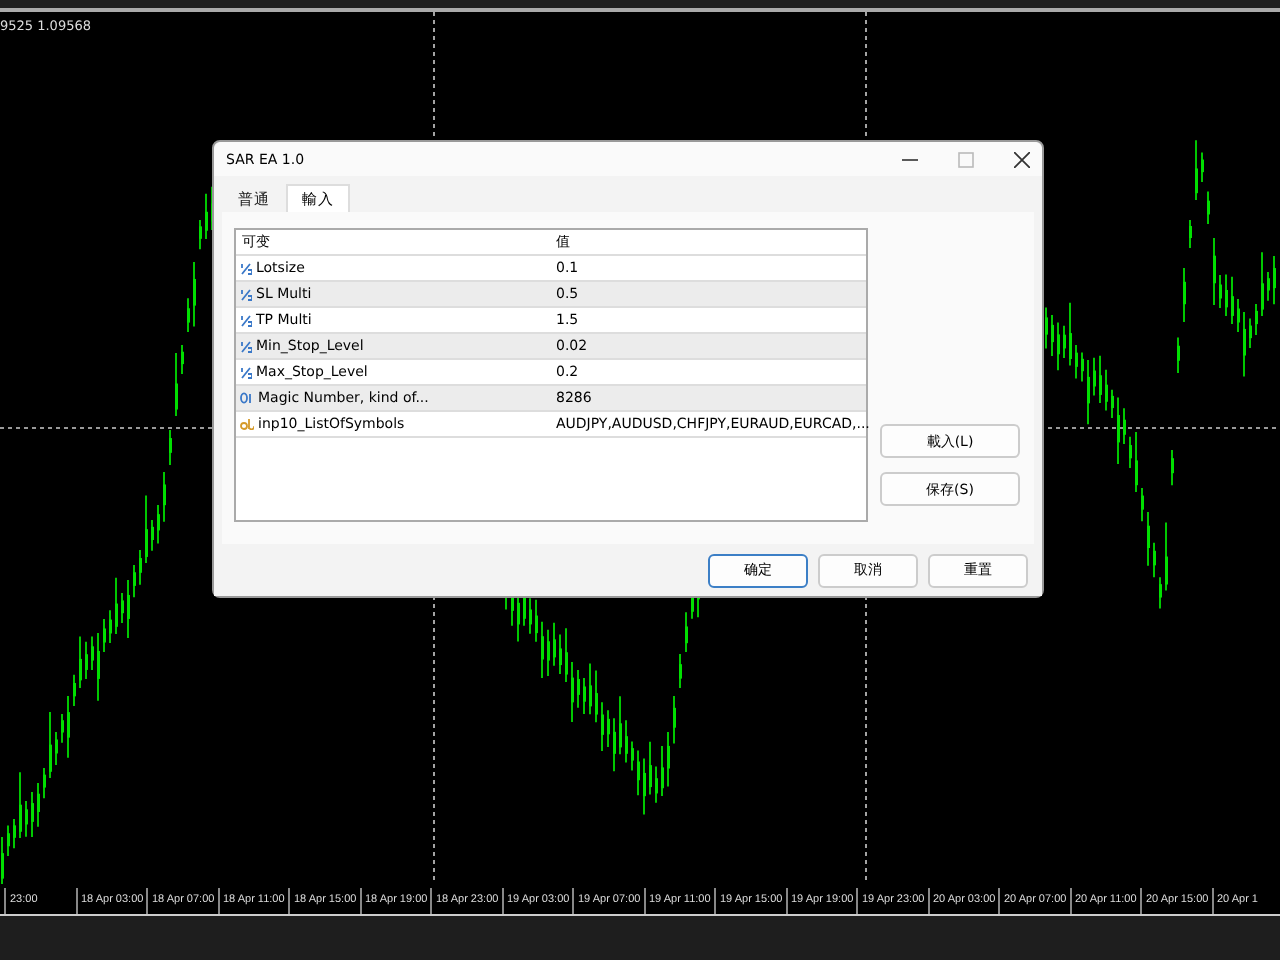  What do you see at coordinates (247, 398) in the screenshot?
I see `integer-icon` at bounding box center [247, 398].